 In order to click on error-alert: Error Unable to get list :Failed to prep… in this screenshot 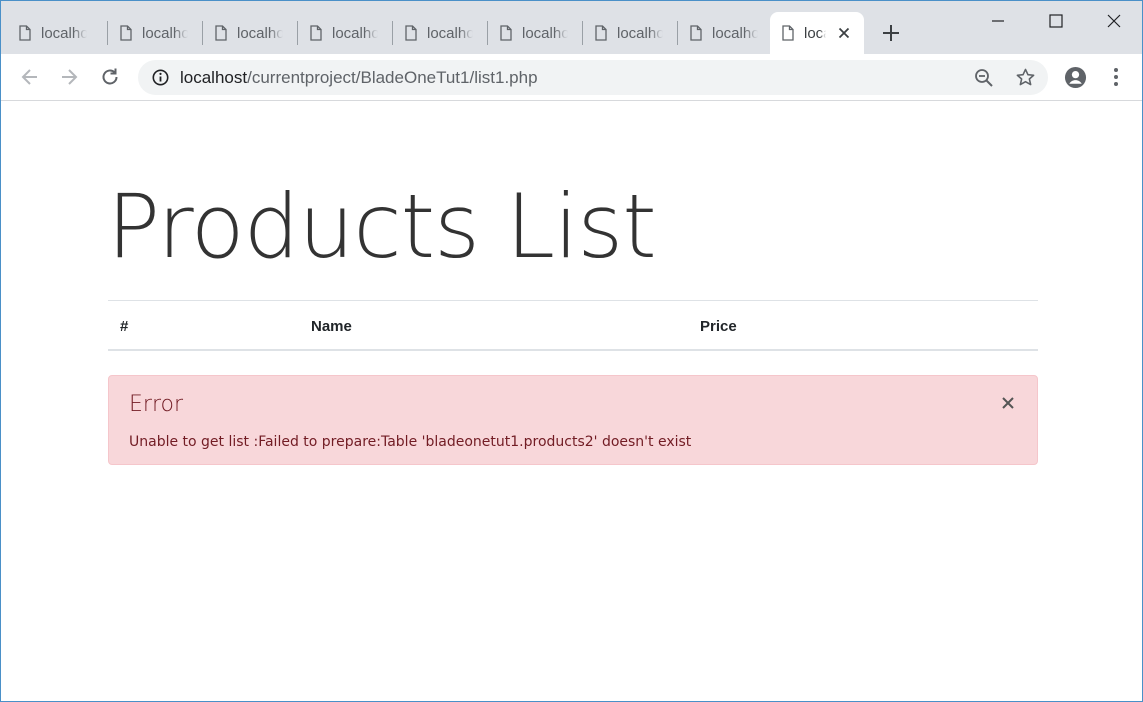, I will do `click(573, 420)`.